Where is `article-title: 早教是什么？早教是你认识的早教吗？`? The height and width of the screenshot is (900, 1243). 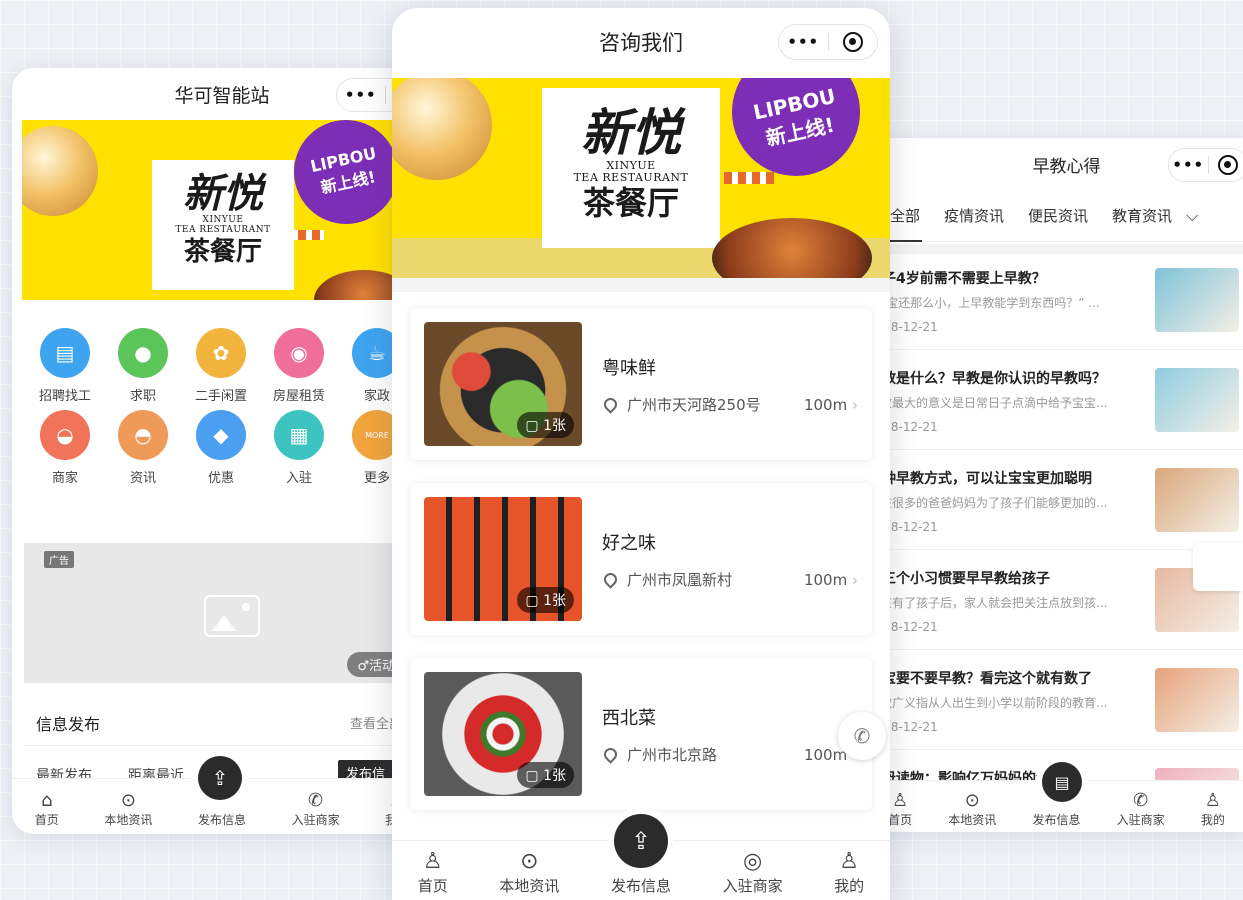
article-title: 早教是什么？早教是你认识的早教吗？ is located at coordinates (994, 379).